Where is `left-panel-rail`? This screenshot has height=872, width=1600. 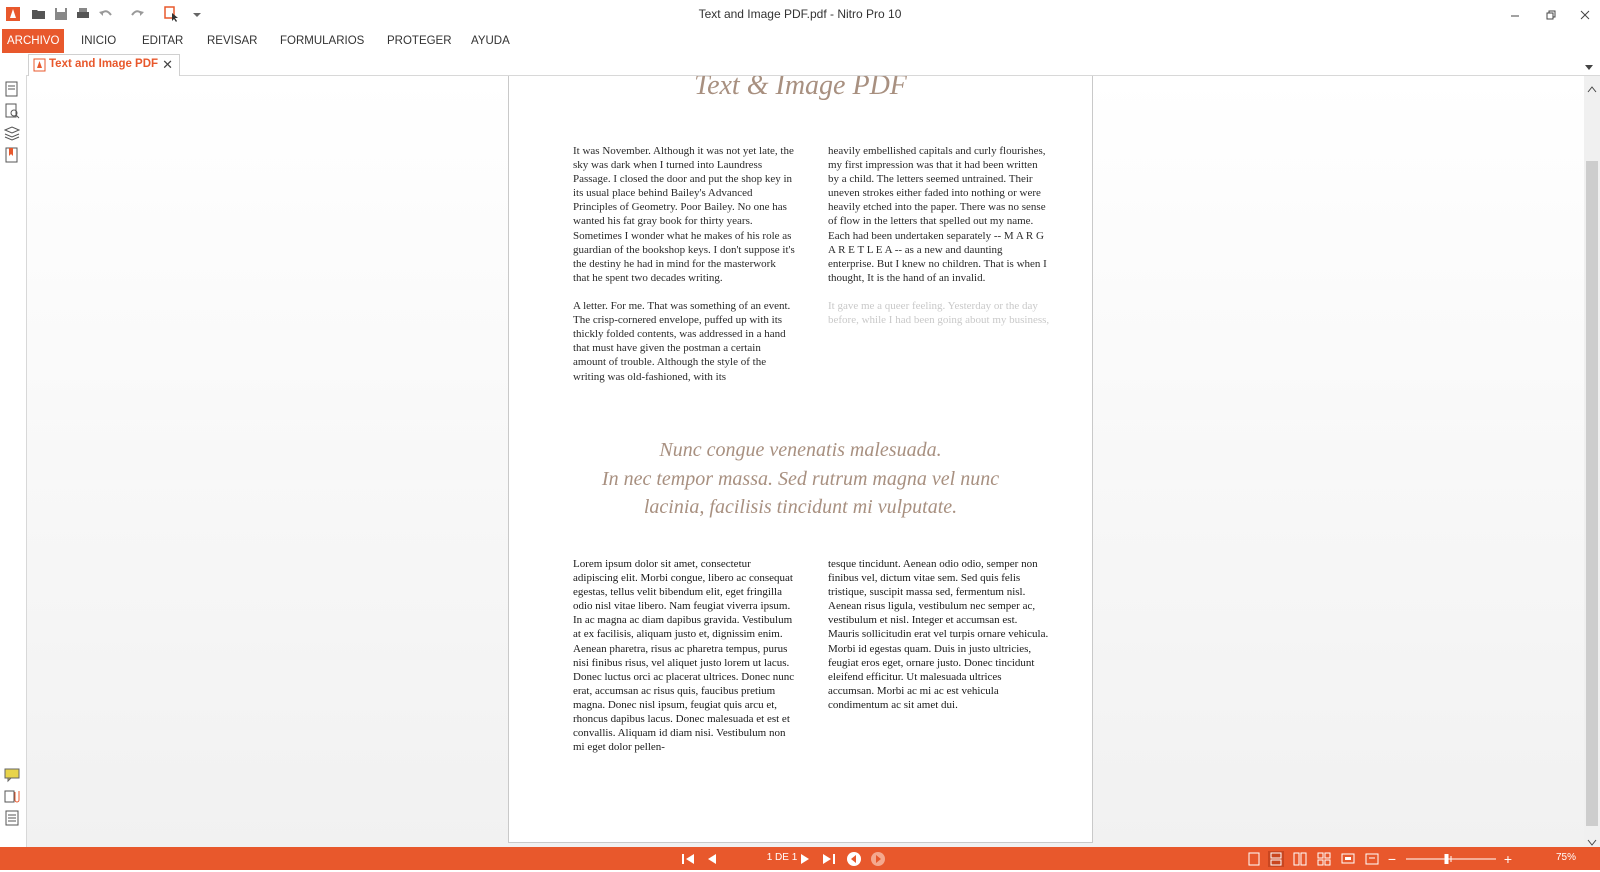 left-panel-rail is located at coordinates (13, 461).